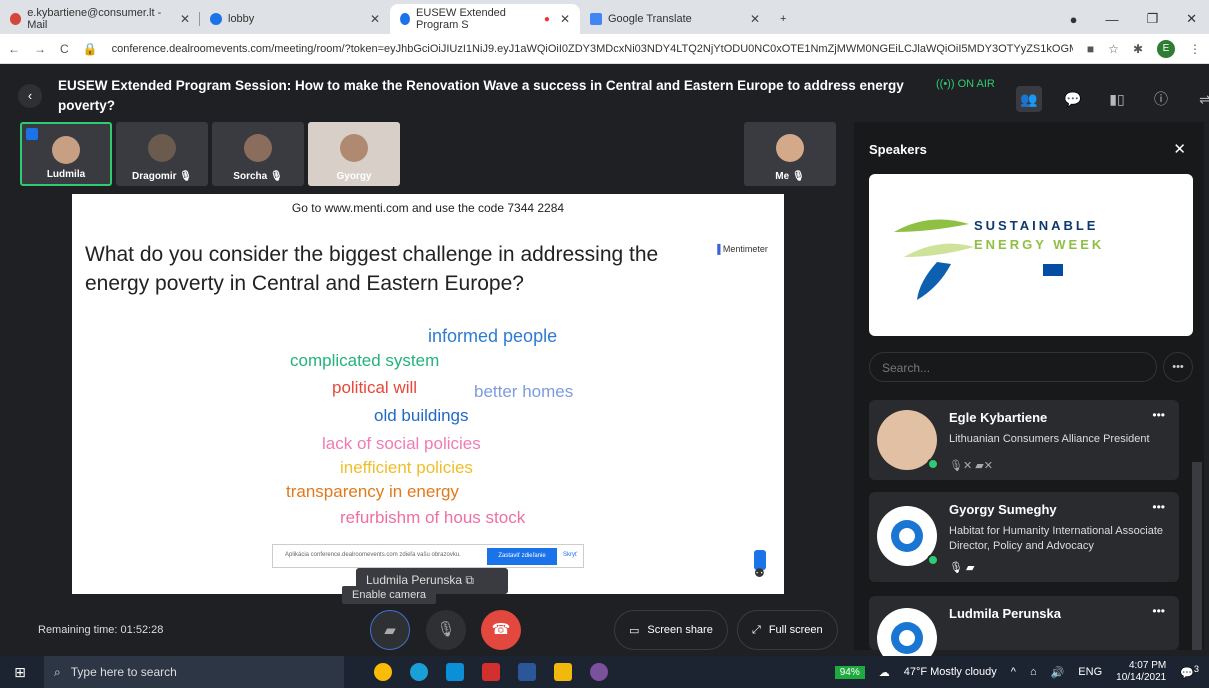  Describe the element at coordinates (599, 672) in the screenshot. I see `viber-icon` at that location.